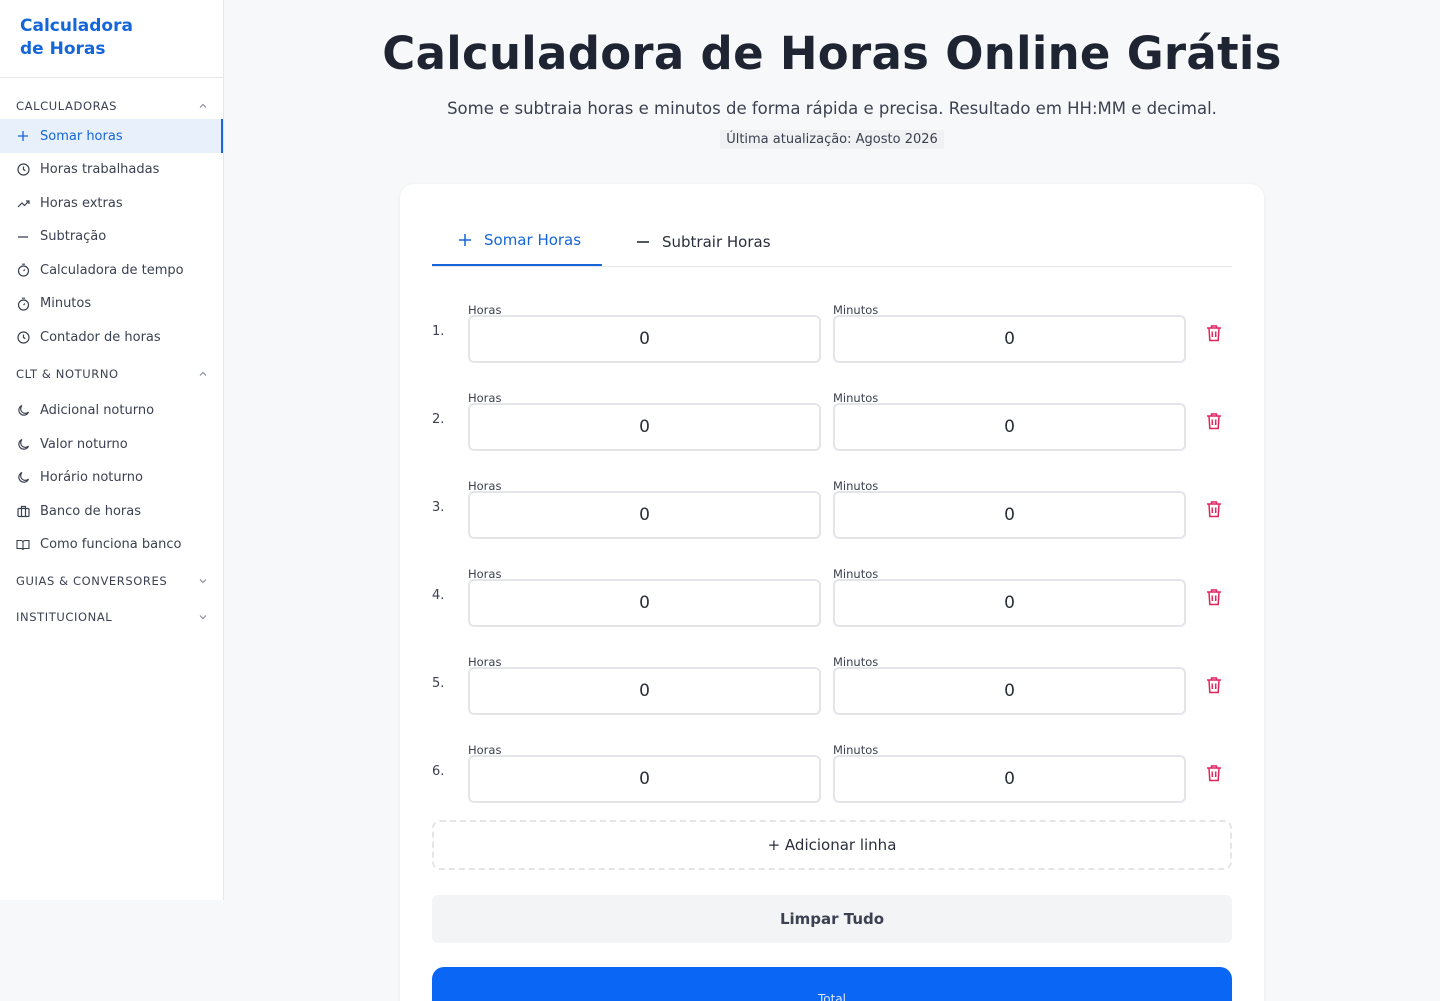 This screenshot has height=1001, width=1440. What do you see at coordinates (23, 545) in the screenshot?
I see `book-icon` at bounding box center [23, 545].